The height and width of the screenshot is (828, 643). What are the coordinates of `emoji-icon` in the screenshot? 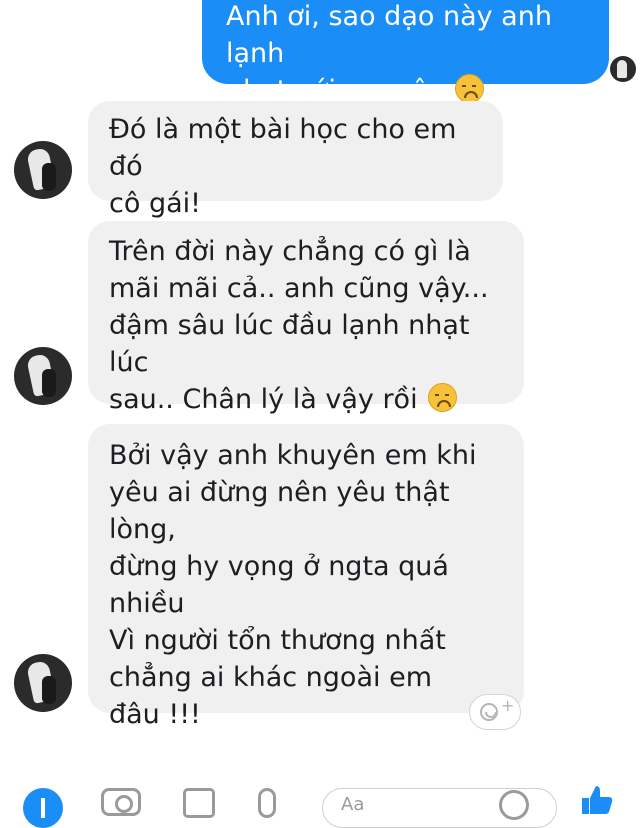 It's located at (514, 805).